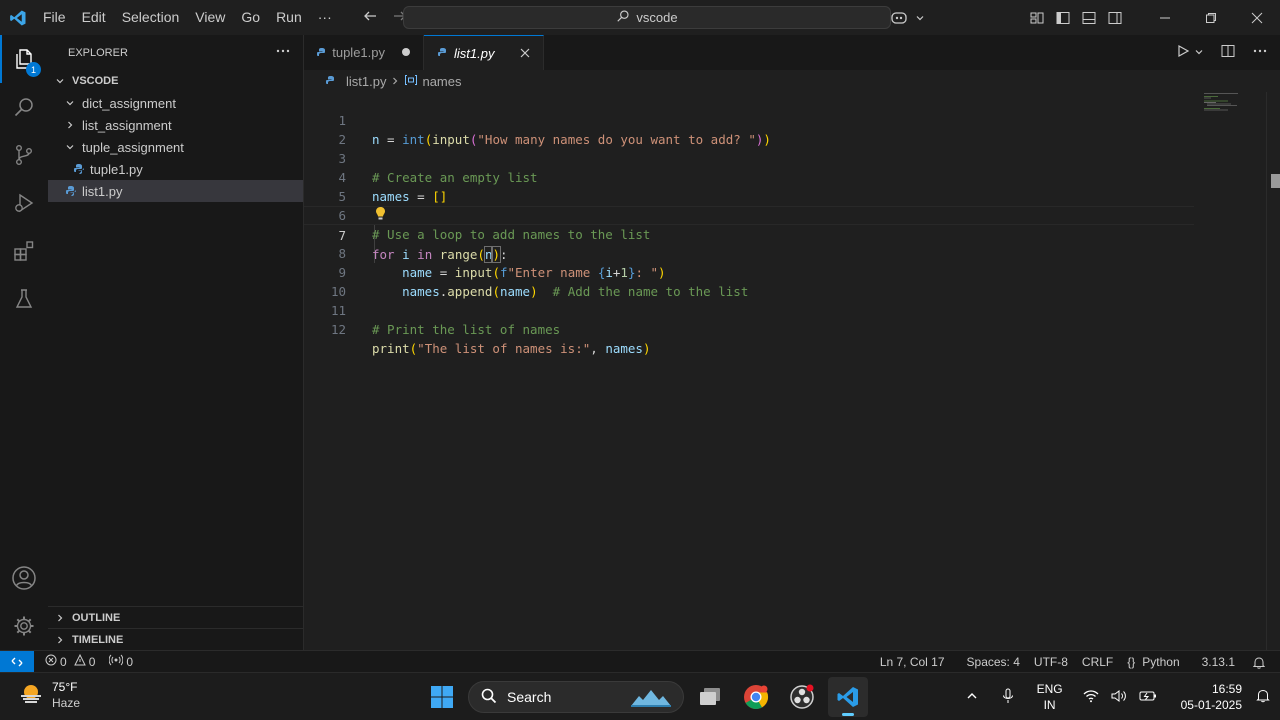  Describe the element at coordinates (176, 639) in the screenshot. I see `timeline-section-header: TIMELINE` at that location.